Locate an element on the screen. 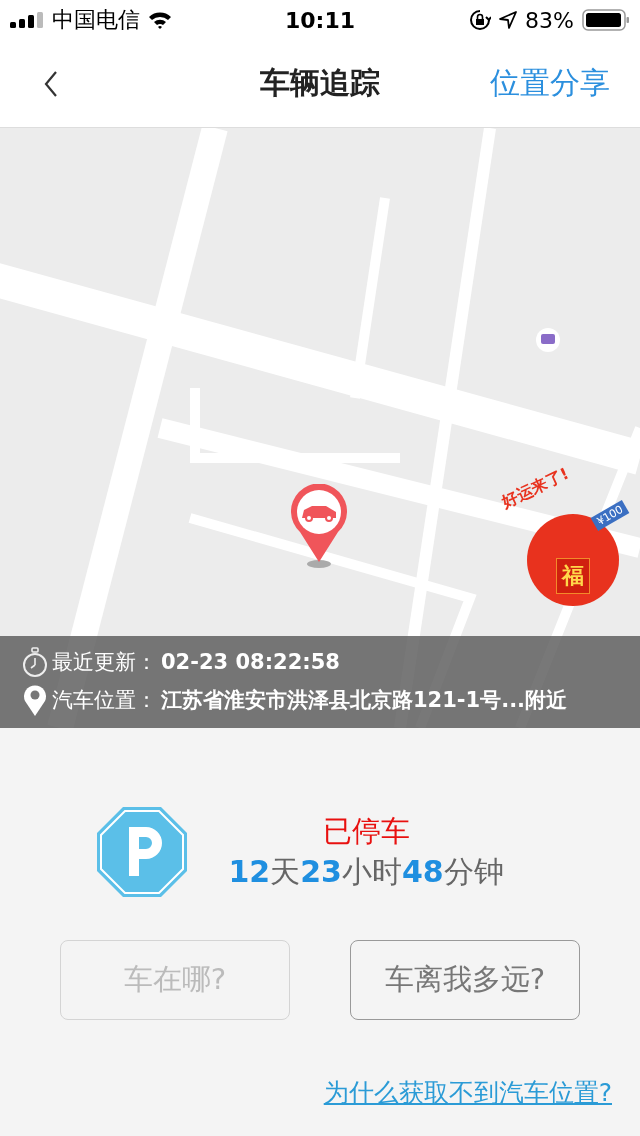 The image size is (640, 1136). battery-icon is located at coordinates (606, 20).